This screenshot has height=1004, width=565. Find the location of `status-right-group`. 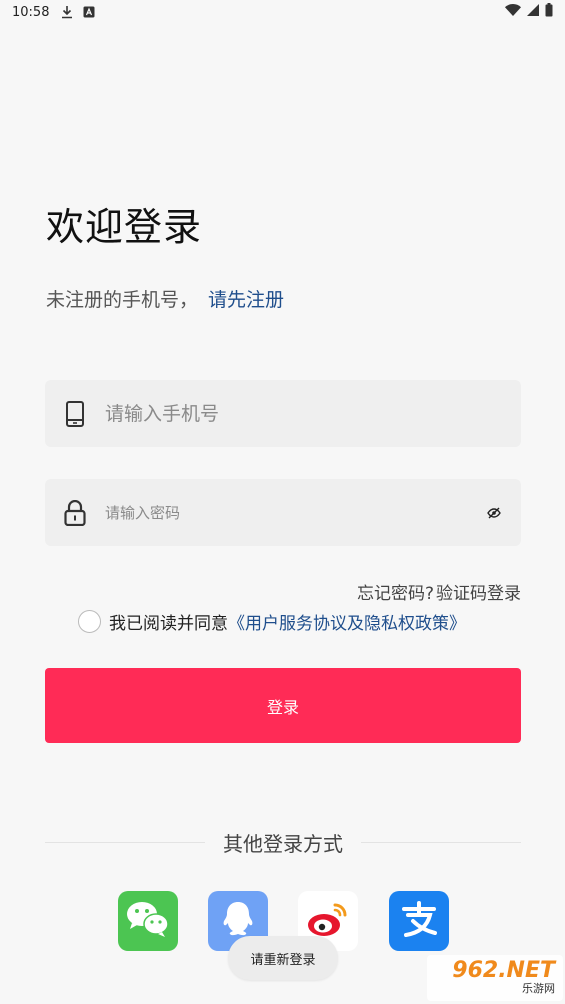

status-right-group is located at coordinates (529, 12).